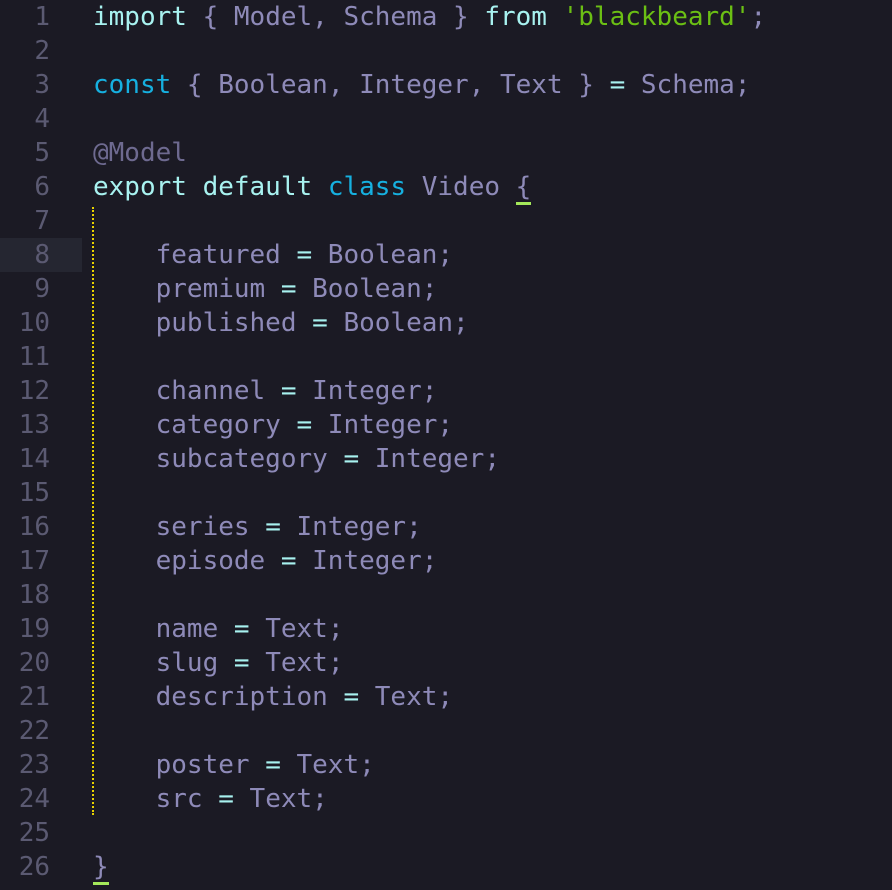 The width and height of the screenshot is (892, 890). I want to click on gutter: 1, so click(41, 17).